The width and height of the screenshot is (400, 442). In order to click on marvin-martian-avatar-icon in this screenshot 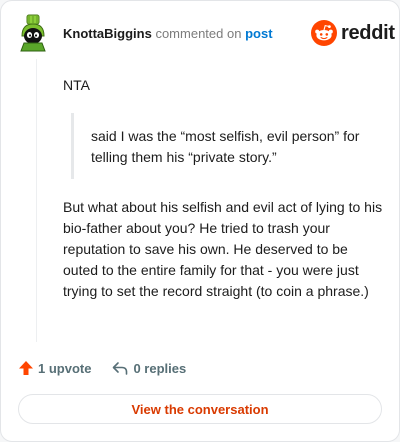, I will do `click(33, 33)`.